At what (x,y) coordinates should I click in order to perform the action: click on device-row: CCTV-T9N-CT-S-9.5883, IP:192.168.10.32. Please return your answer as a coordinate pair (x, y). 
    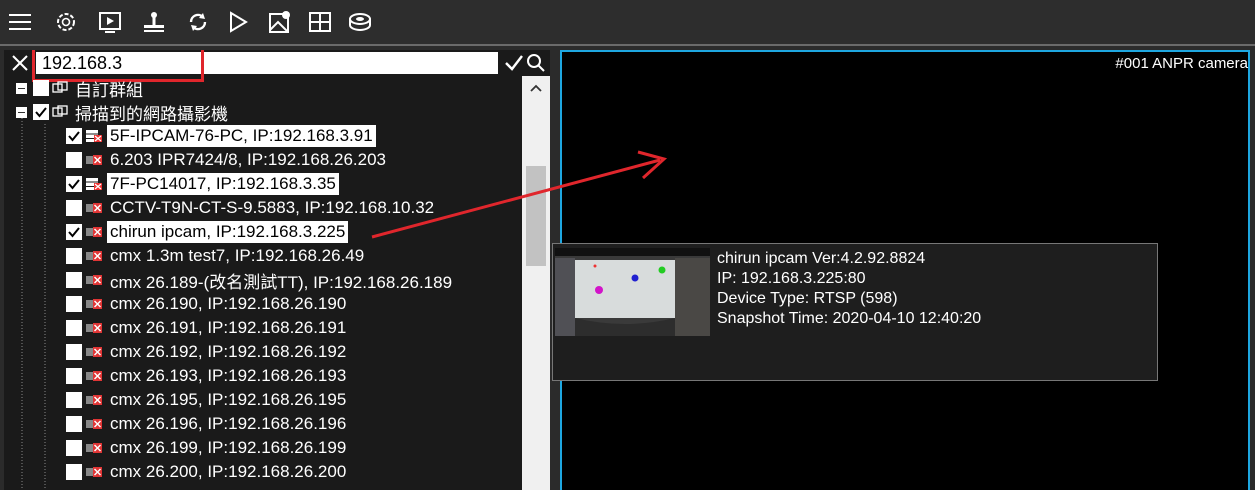
    Looking at the image, I should click on (251, 208).